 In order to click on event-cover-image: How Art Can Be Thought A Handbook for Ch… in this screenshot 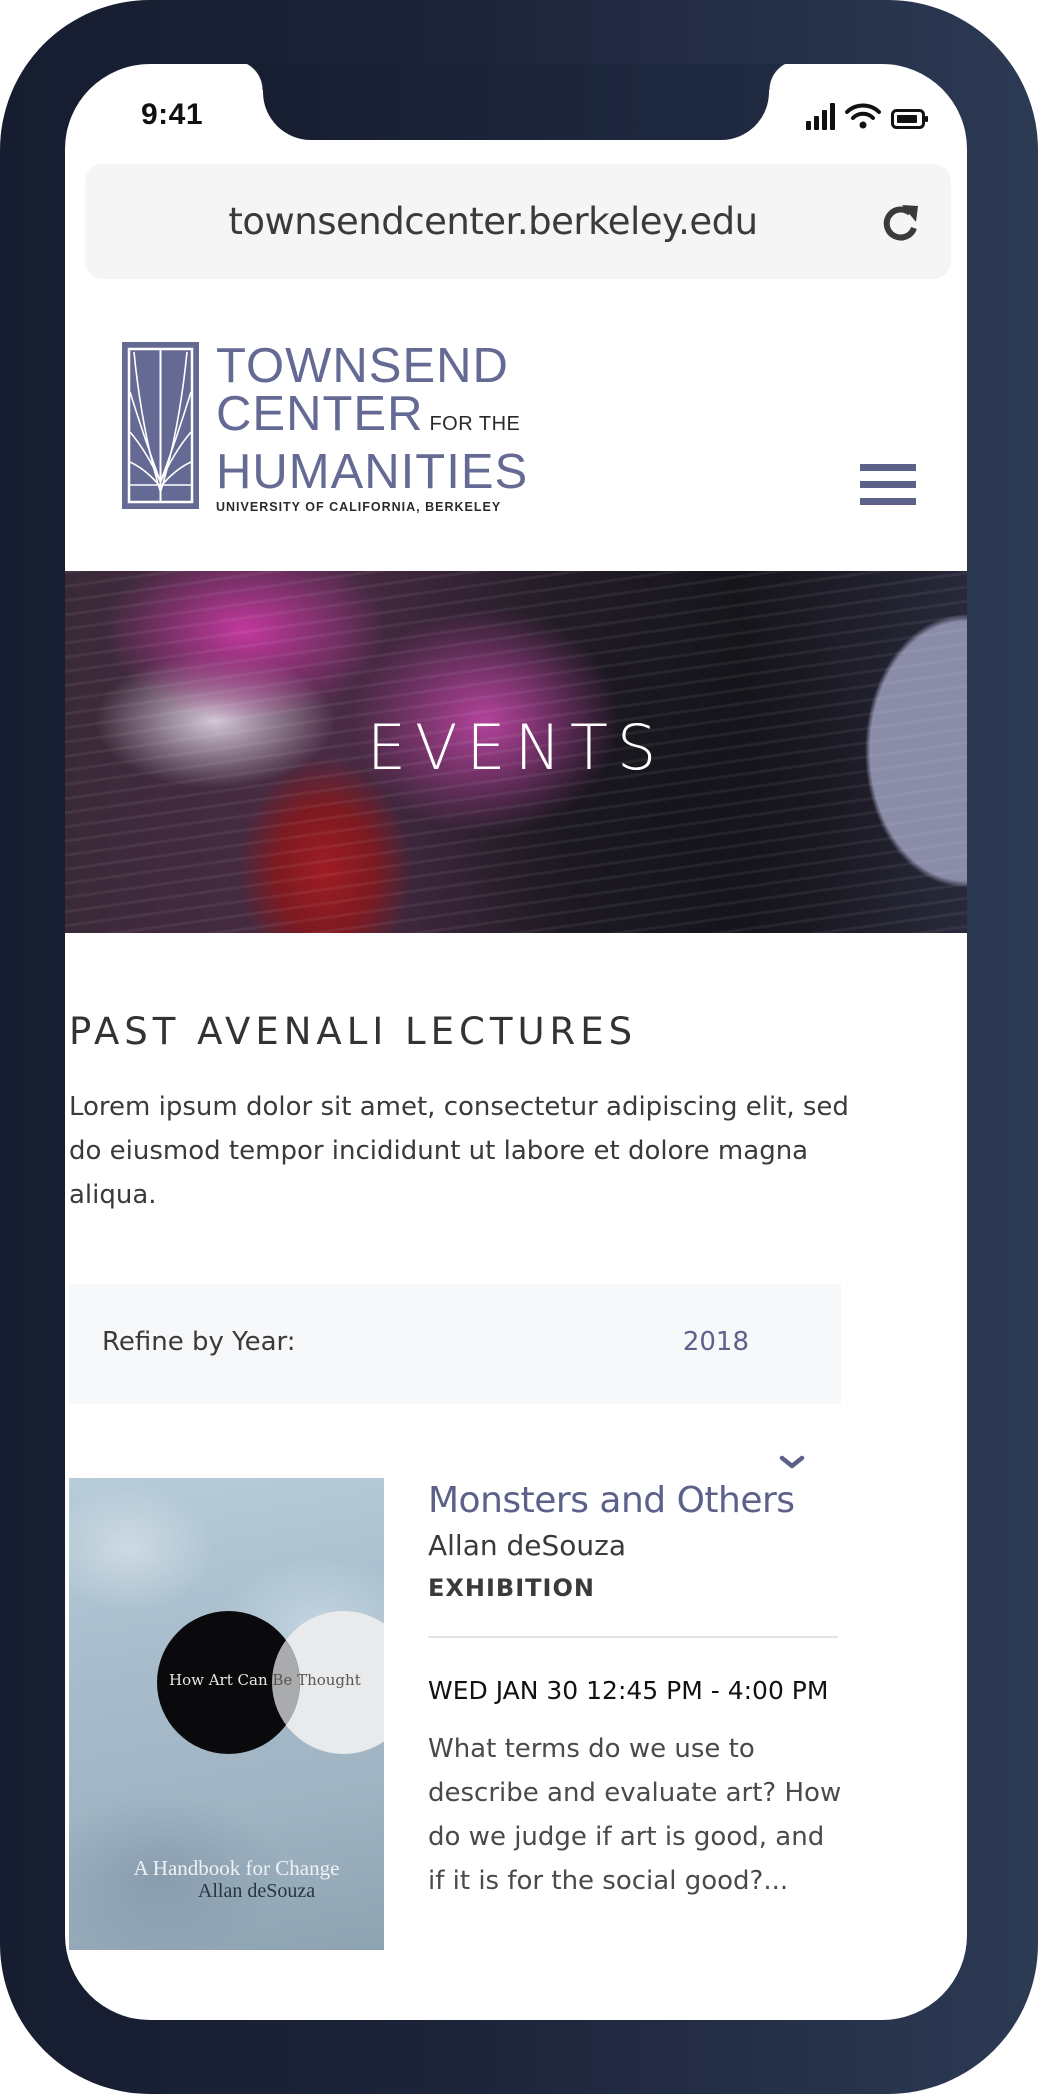, I will do `click(226, 1714)`.